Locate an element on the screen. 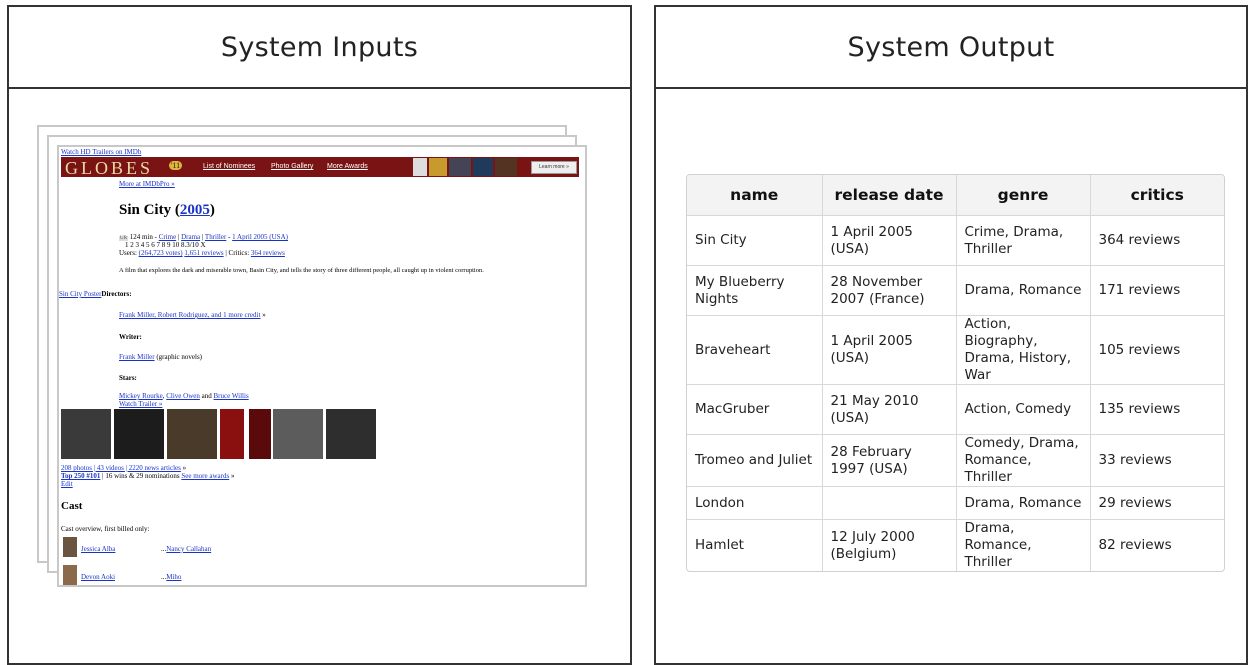 Image resolution: width=1252 pixels, height=665 pixels. see-more-awards-link: See more awards is located at coordinates (205, 476).